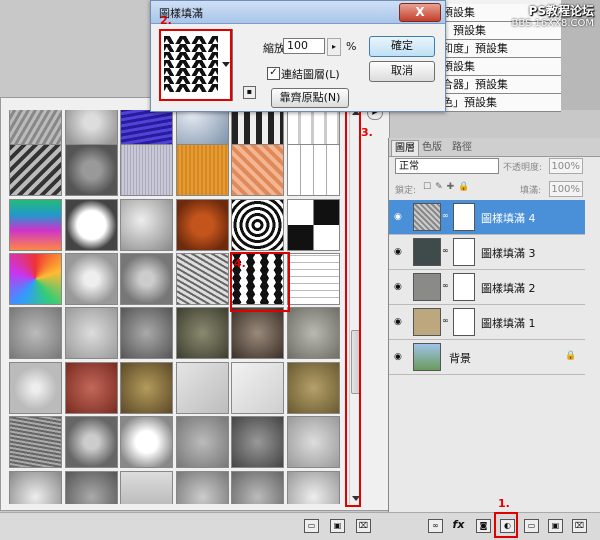  I want to click on lock-icons: ☐✎✚🔒, so click(448, 187).